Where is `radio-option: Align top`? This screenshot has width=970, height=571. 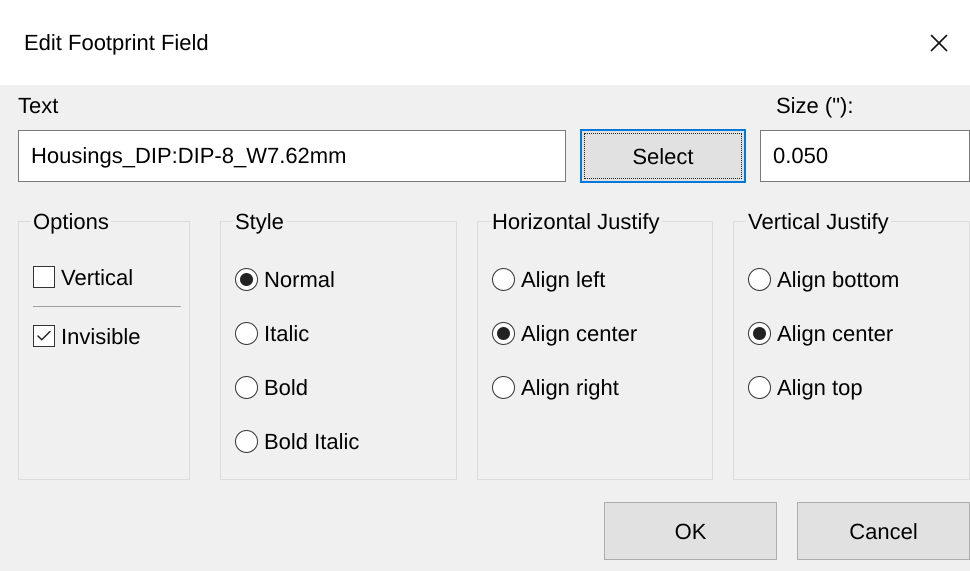
radio-option: Align top is located at coordinates (858, 387).